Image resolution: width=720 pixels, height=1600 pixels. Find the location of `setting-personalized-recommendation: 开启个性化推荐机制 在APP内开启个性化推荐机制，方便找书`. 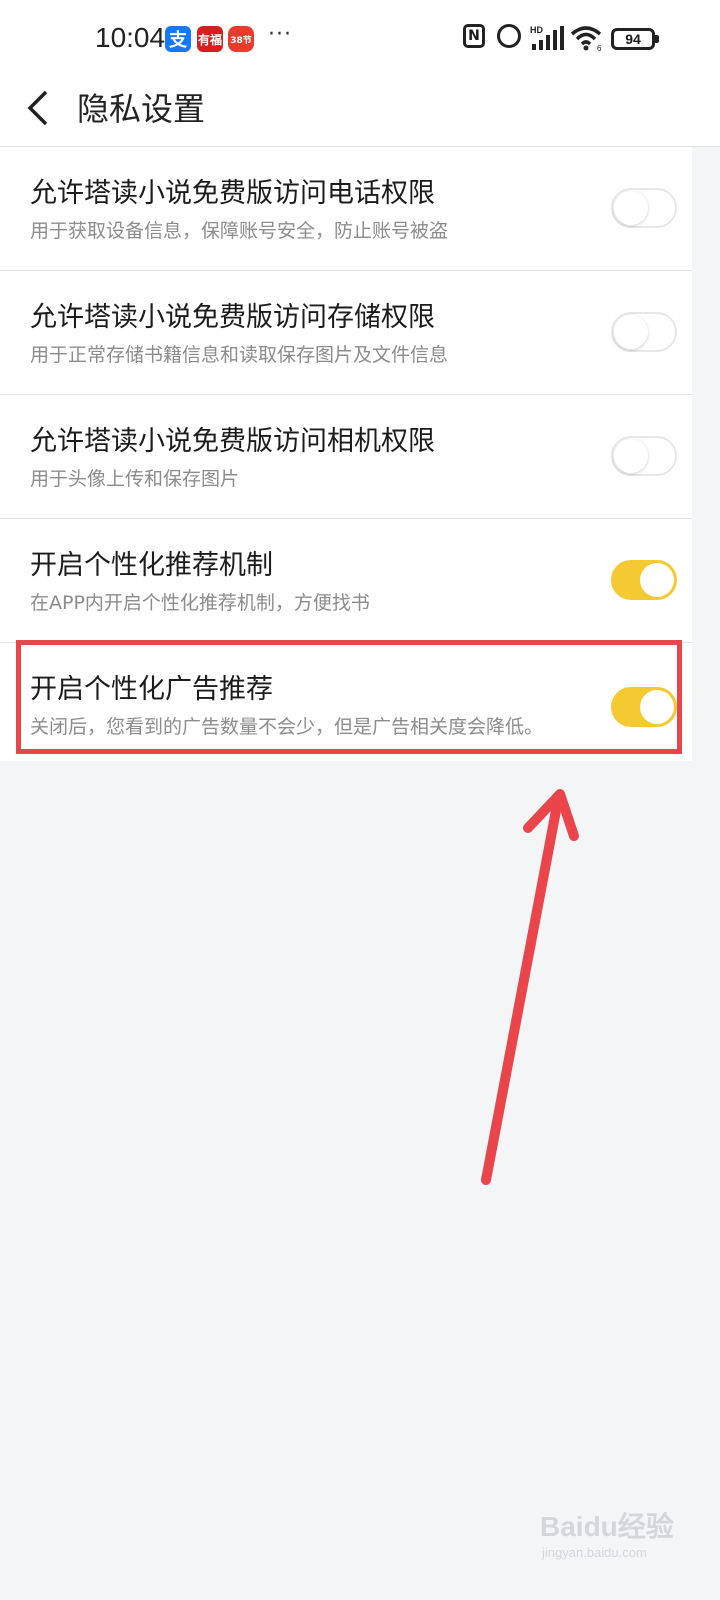

setting-personalized-recommendation: 开启个性化推荐机制 在APP内开启个性化推荐机制，方便找书 is located at coordinates (346, 581).